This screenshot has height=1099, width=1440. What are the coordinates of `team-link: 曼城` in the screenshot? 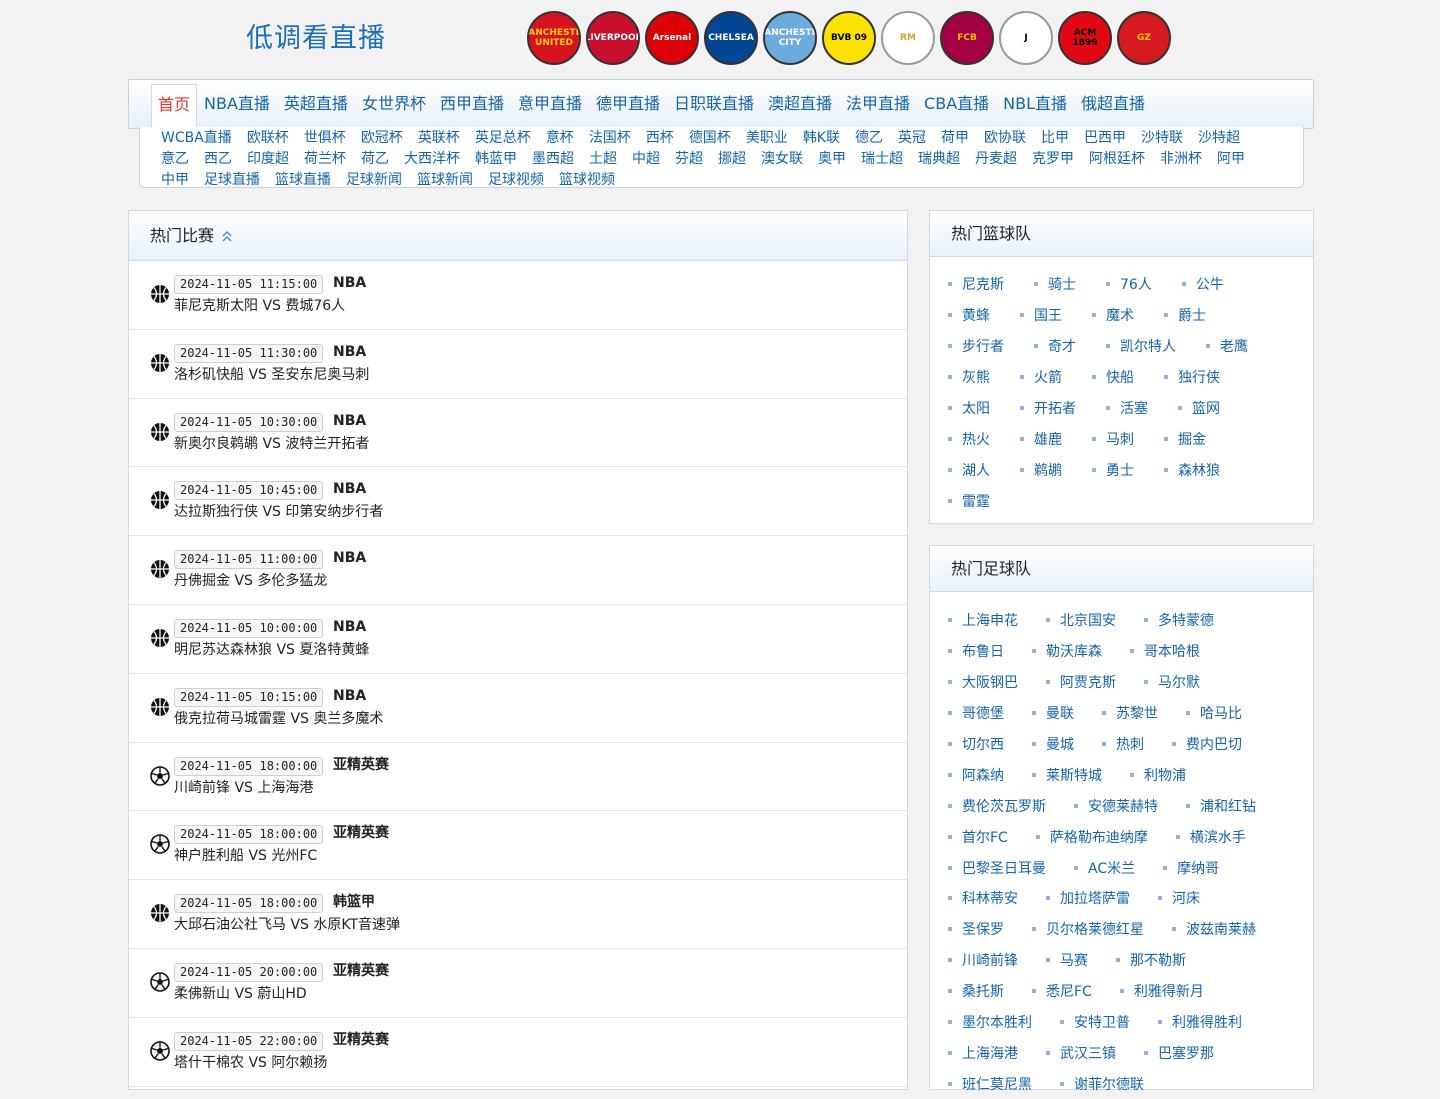 It's located at (1053, 744).